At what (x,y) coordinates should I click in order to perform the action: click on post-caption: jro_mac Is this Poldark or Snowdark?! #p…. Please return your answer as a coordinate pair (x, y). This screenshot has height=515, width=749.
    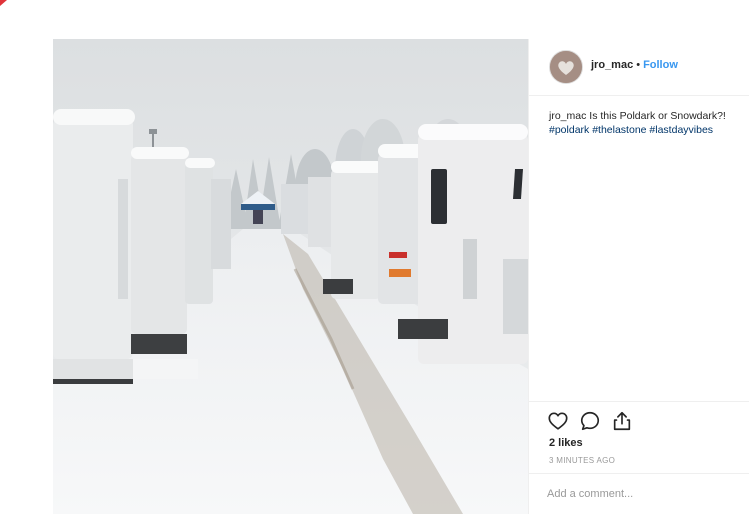
    Looking at the image, I should click on (646, 123).